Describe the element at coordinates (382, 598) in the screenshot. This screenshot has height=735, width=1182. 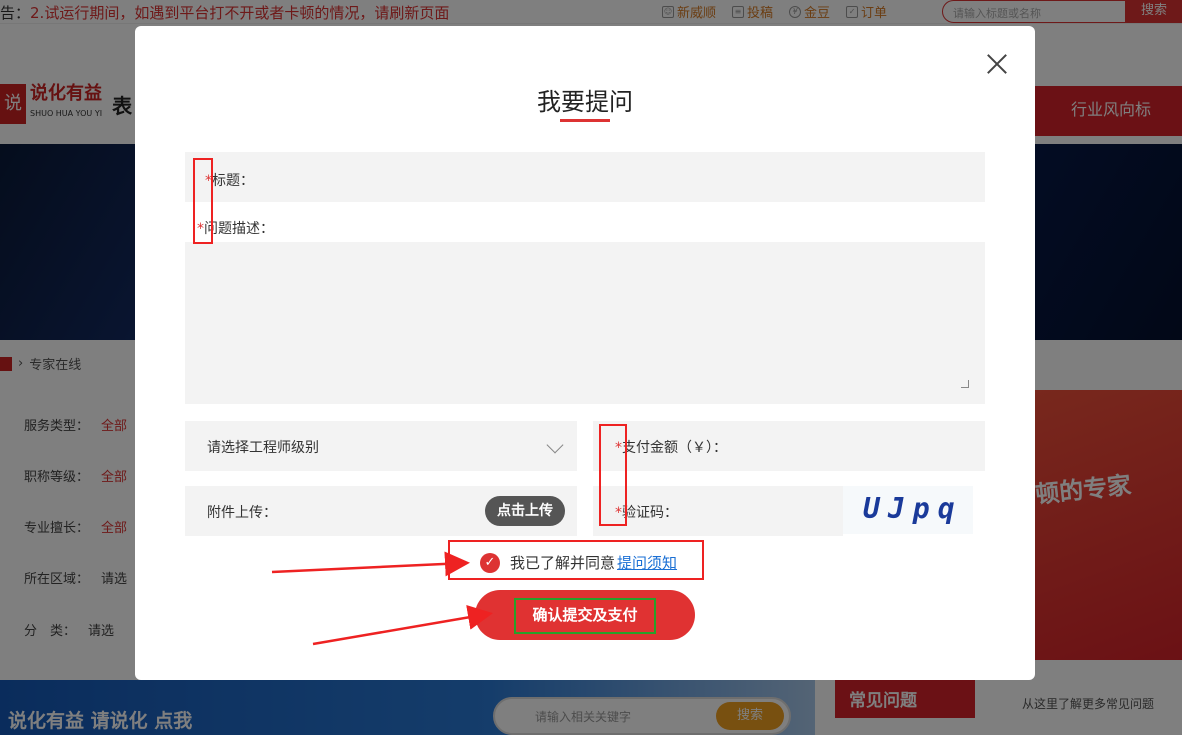
I see `annotation-arrows` at that location.